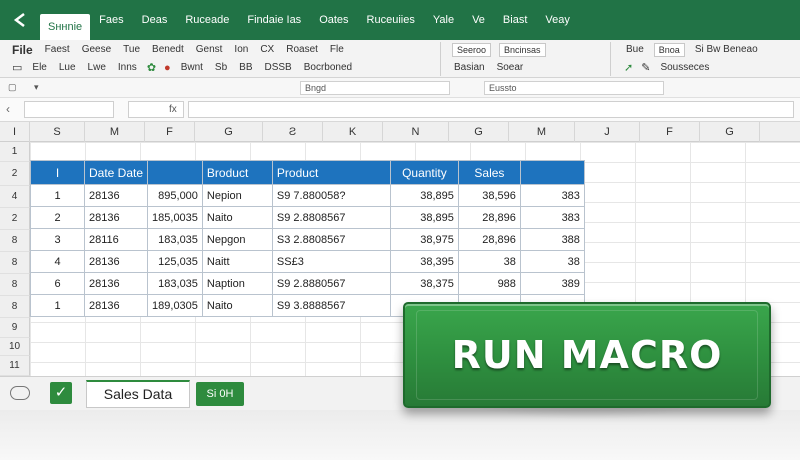  I want to click on formula-input, so click(491, 109).